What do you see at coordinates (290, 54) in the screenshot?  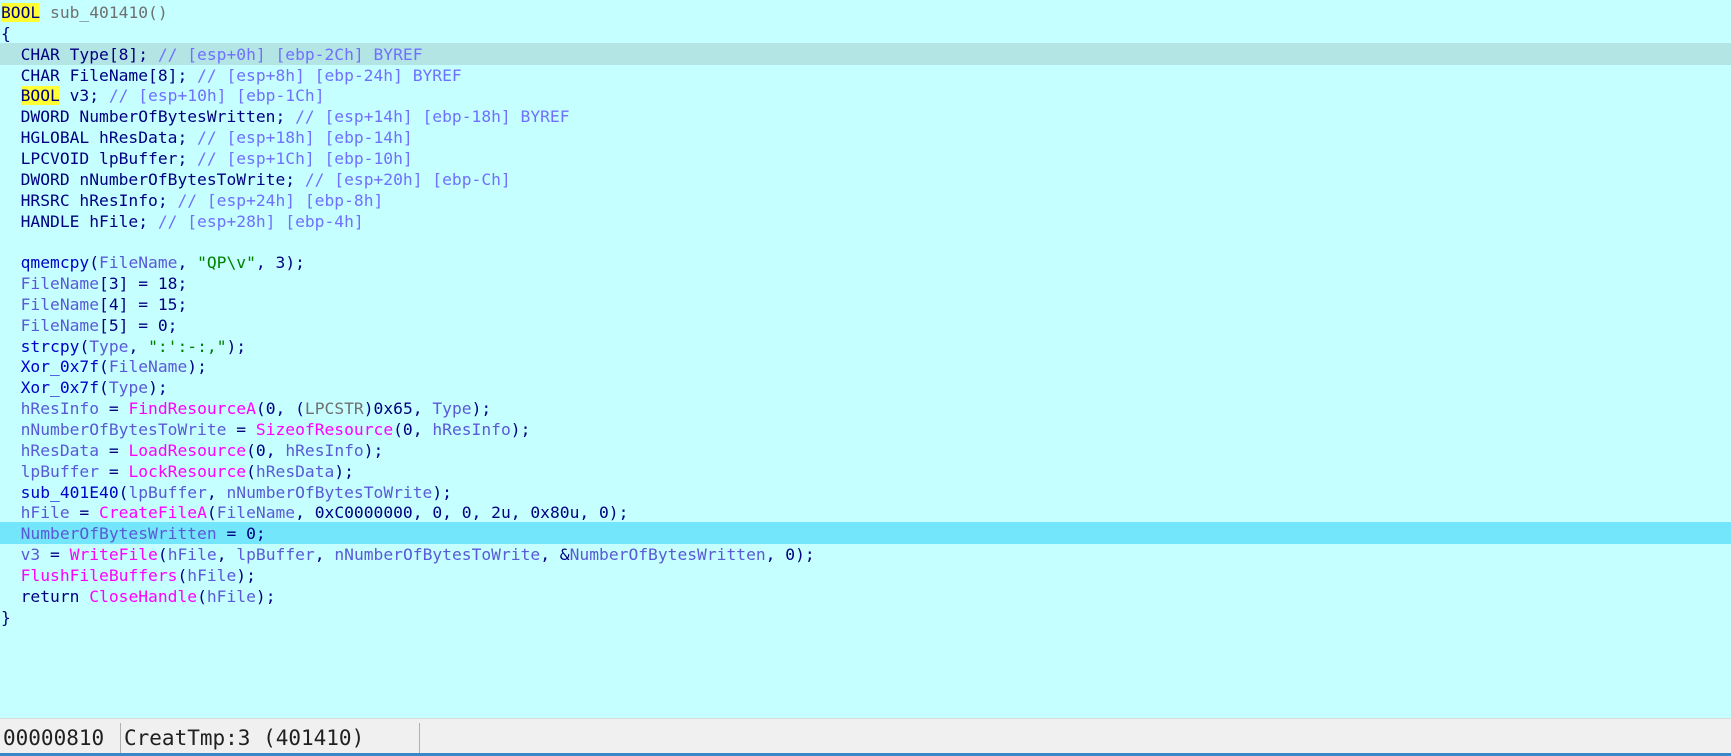 I see `code-token: // [esp+0h] [ebp-2Ch] BYREF` at bounding box center [290, 54].